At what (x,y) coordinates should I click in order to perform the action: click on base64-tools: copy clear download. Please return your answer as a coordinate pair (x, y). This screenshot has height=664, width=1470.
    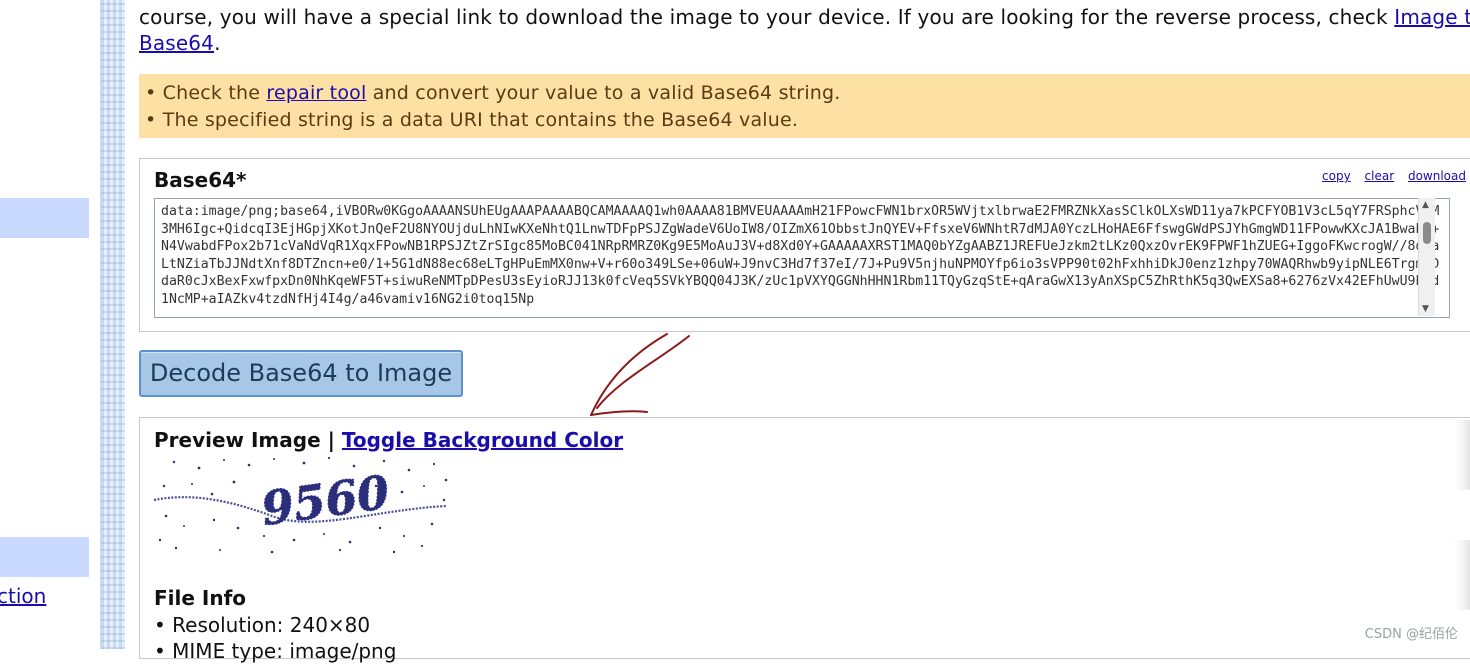
    Looking at the image, I should click on (1389, 176).